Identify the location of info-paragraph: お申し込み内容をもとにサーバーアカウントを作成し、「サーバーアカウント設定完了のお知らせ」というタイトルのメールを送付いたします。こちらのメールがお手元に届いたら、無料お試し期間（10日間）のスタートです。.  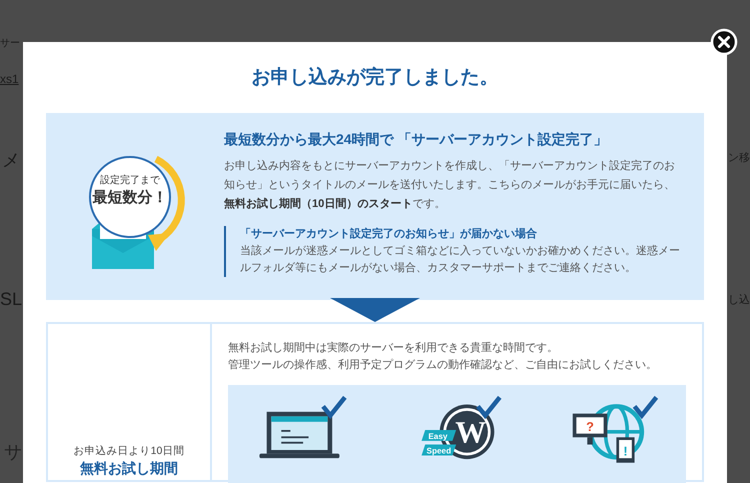
(450, 185).